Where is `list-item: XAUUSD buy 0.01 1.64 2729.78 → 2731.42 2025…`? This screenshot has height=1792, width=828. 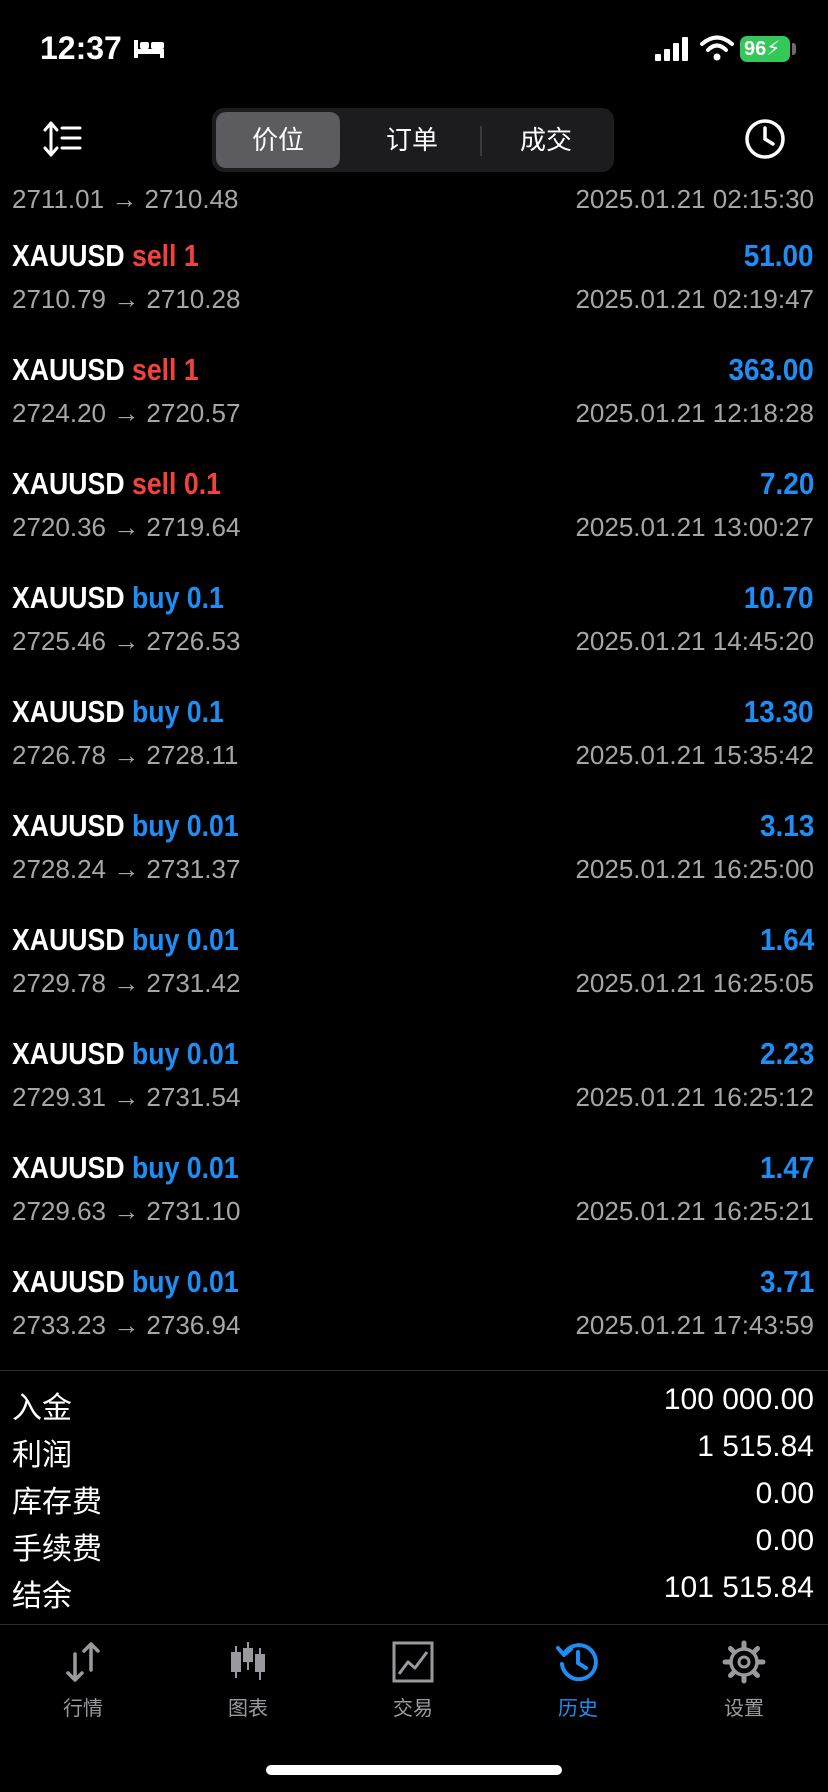 list-item: XAUUSD buy 0.01 1.64 2729.78 → 2731.42 2025… is located at coordinates (414, 975).